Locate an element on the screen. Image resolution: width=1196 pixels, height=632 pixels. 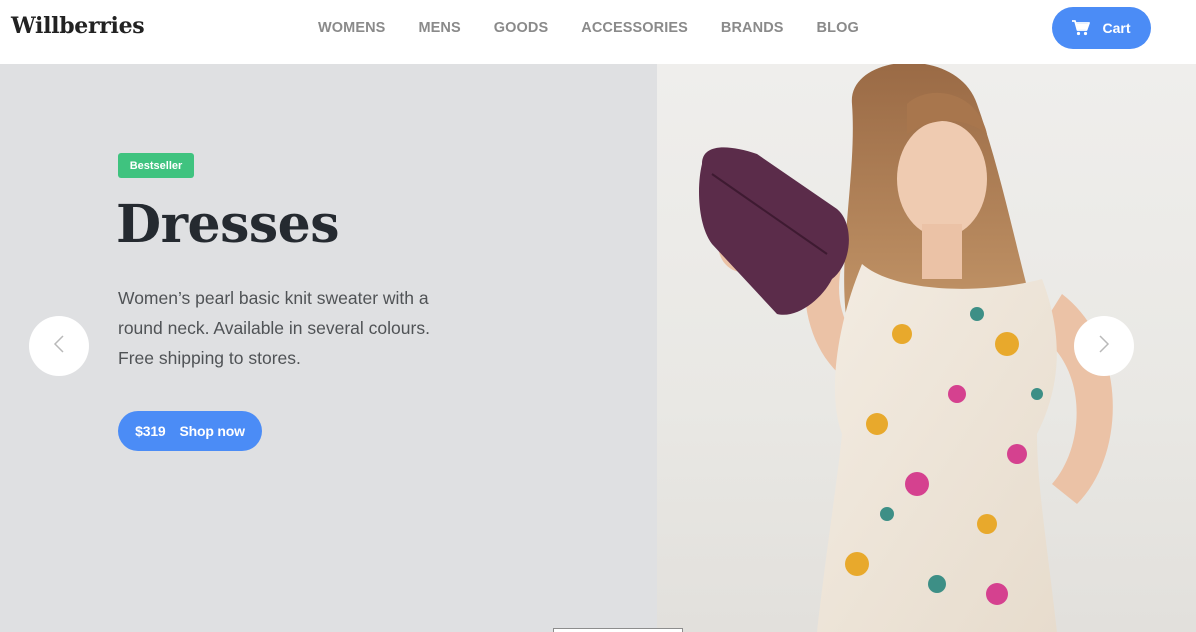
shop-now-button: $319 Shop now is located at coordinates (190, 431).